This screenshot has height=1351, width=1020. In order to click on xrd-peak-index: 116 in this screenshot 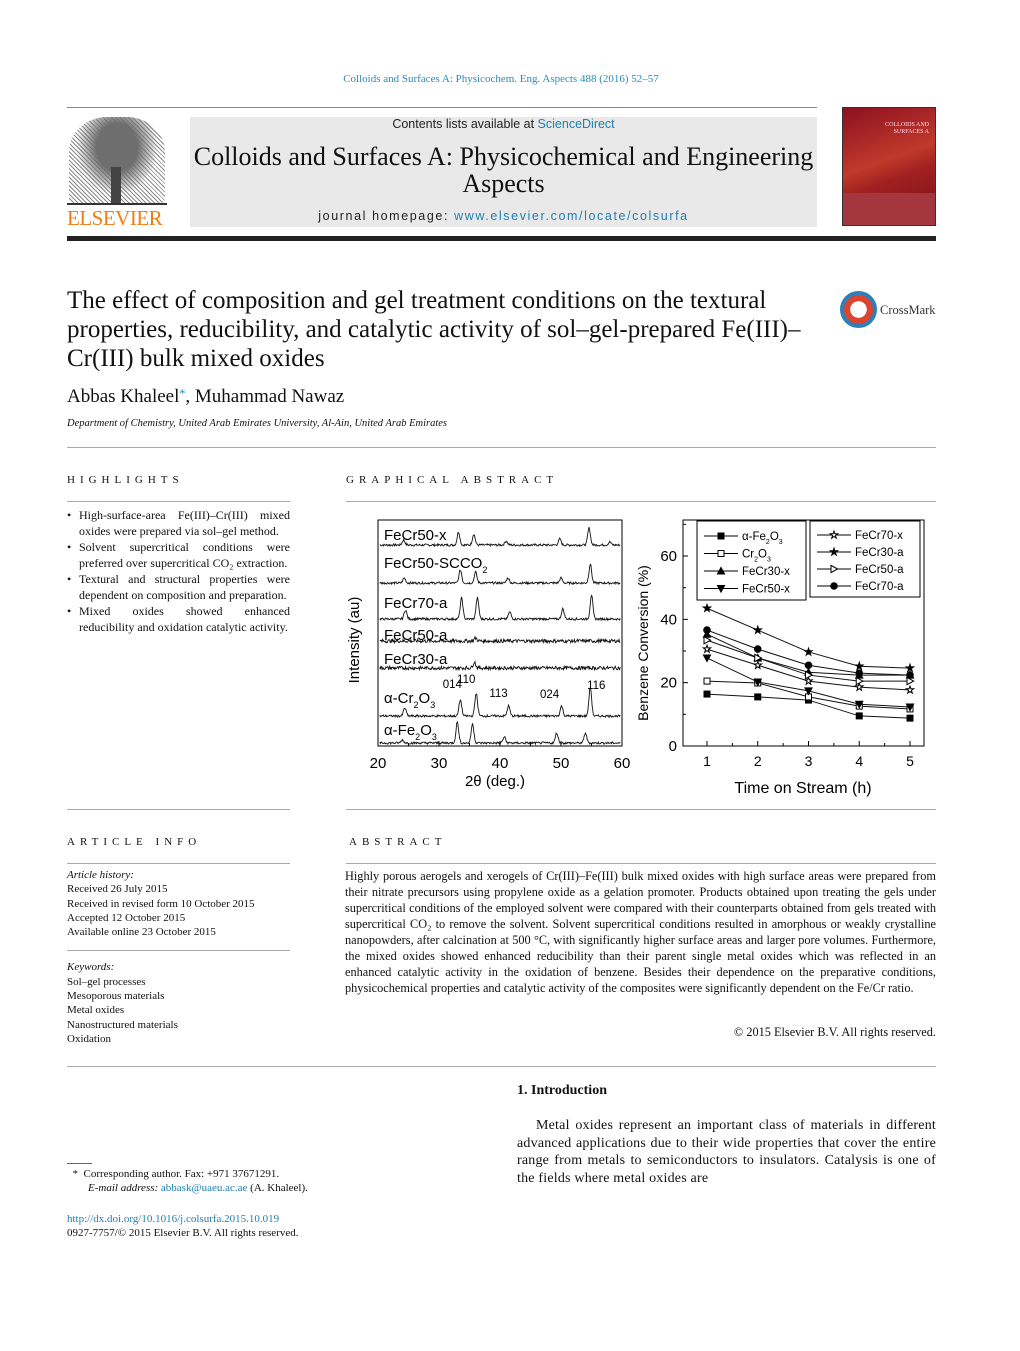, I will do `click(596, 686)`.